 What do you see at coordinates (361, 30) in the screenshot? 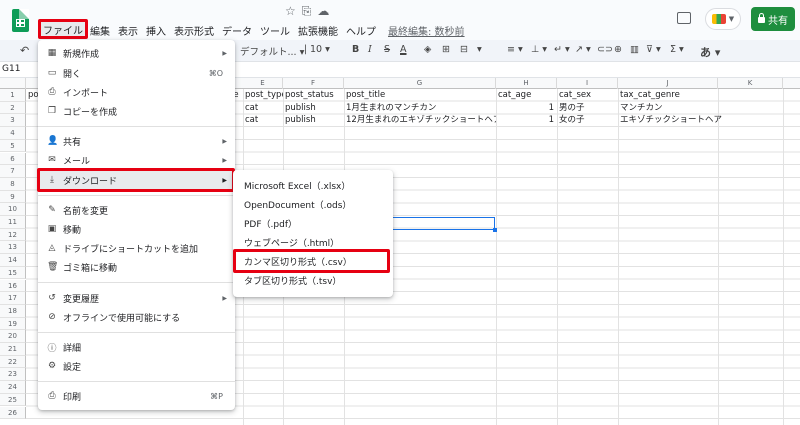
I see `menu-help: ヘルプ` at bounding box center [361, 30].